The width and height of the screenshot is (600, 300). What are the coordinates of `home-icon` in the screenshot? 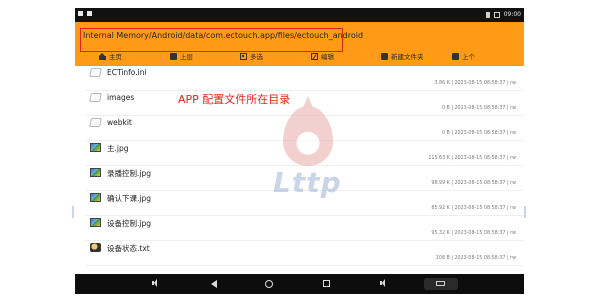 It's located at (102, 56).